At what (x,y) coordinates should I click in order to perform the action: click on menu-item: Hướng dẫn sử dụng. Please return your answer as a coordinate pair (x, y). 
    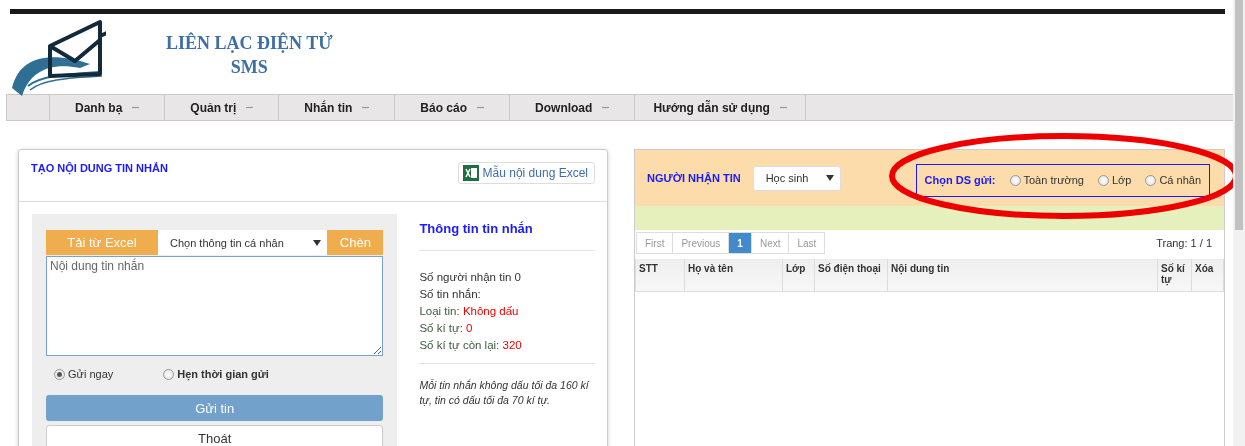
    Looking at the image, I should click on (720, 107).